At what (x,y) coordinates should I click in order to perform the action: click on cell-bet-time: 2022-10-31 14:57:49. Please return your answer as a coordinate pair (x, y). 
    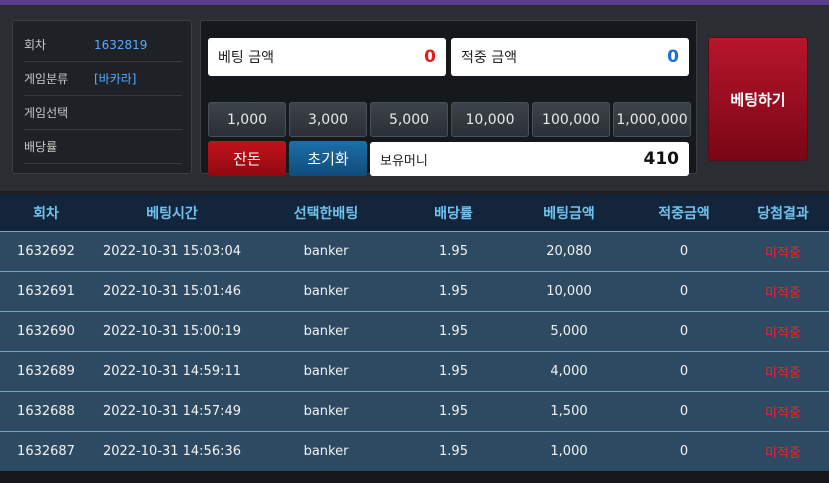
    Looking at the image, I should click on (172, 411).